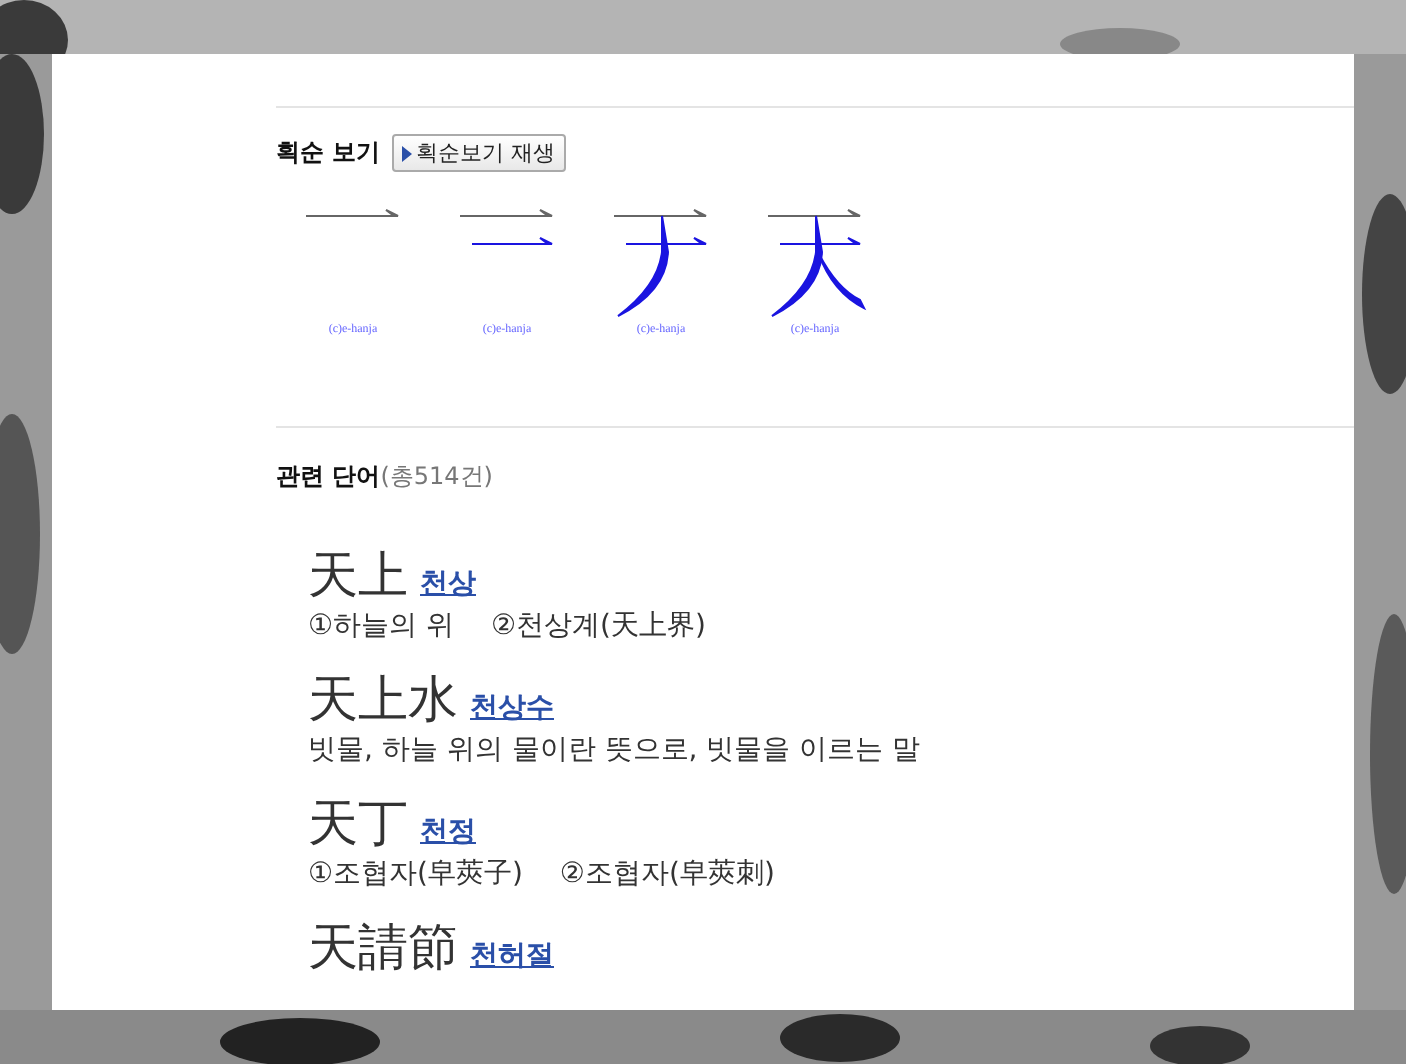 The width and height of the screenshot is (1406, 1064). What do you see at coordinates (448, 832) in the screenshot?
I see `reading-link: 천정` at bounding box center [448, 832].